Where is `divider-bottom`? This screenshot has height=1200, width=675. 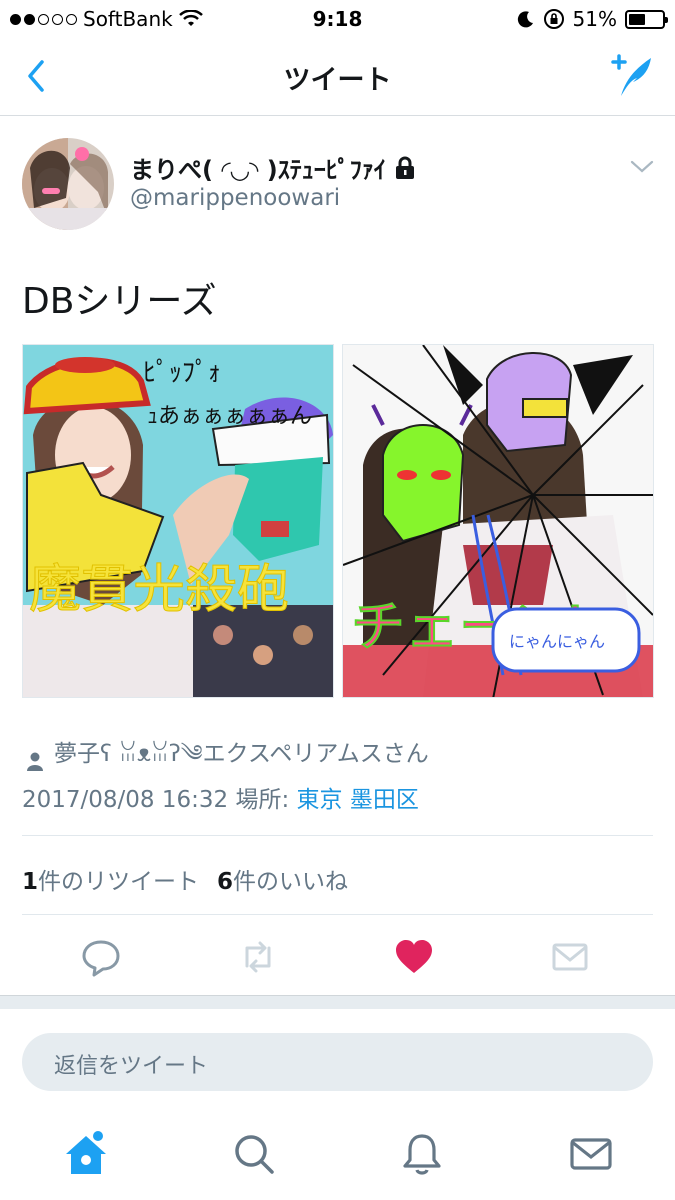
divider-bottom is located at coordinates (337, 914).